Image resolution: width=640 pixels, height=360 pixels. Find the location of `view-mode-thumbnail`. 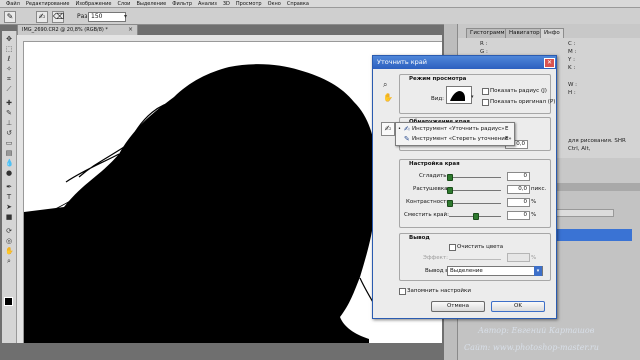

view-mode-thumbnail is located at coordinates (459, 95).